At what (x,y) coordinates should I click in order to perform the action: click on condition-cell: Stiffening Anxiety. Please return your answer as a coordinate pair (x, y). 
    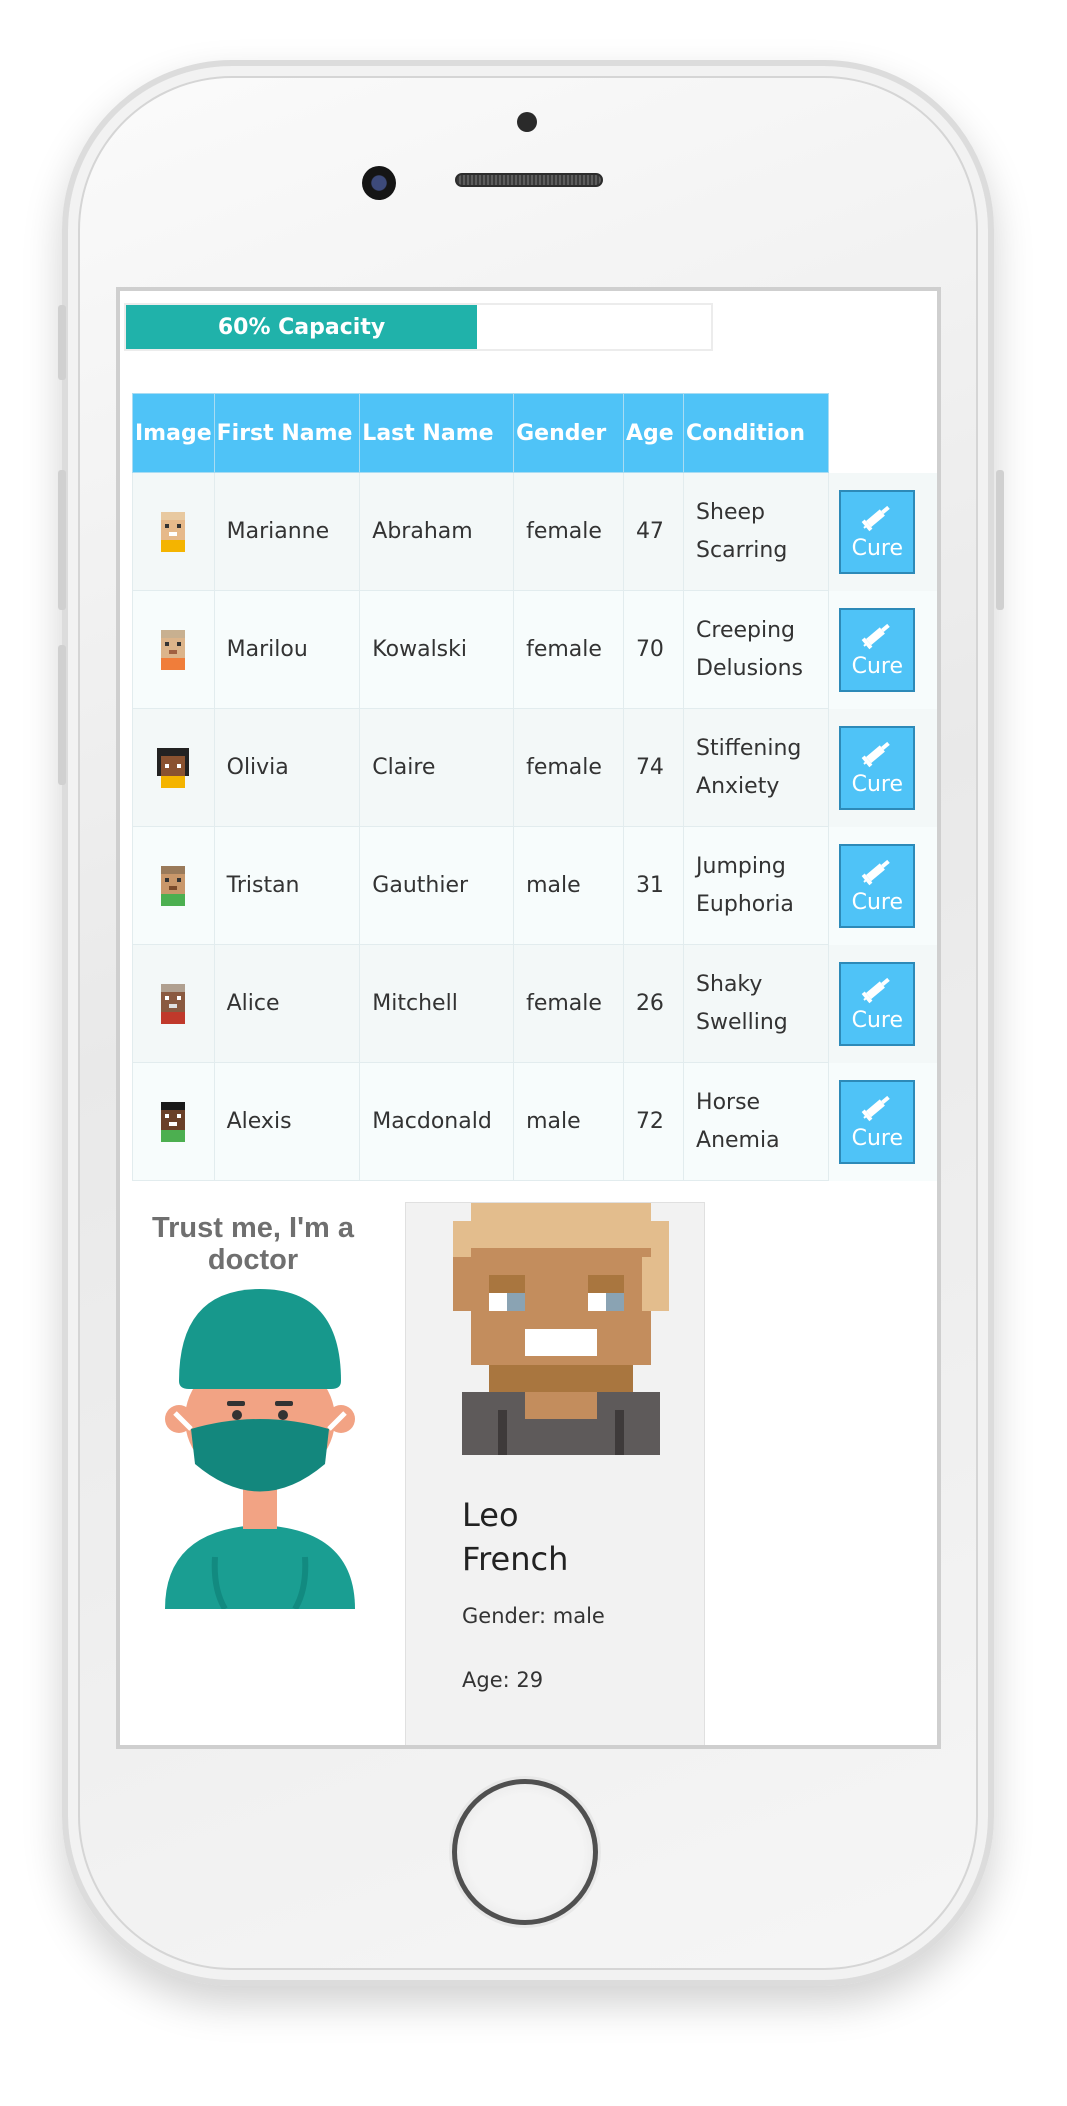
    Looking at the image, I should click on (756, 767).